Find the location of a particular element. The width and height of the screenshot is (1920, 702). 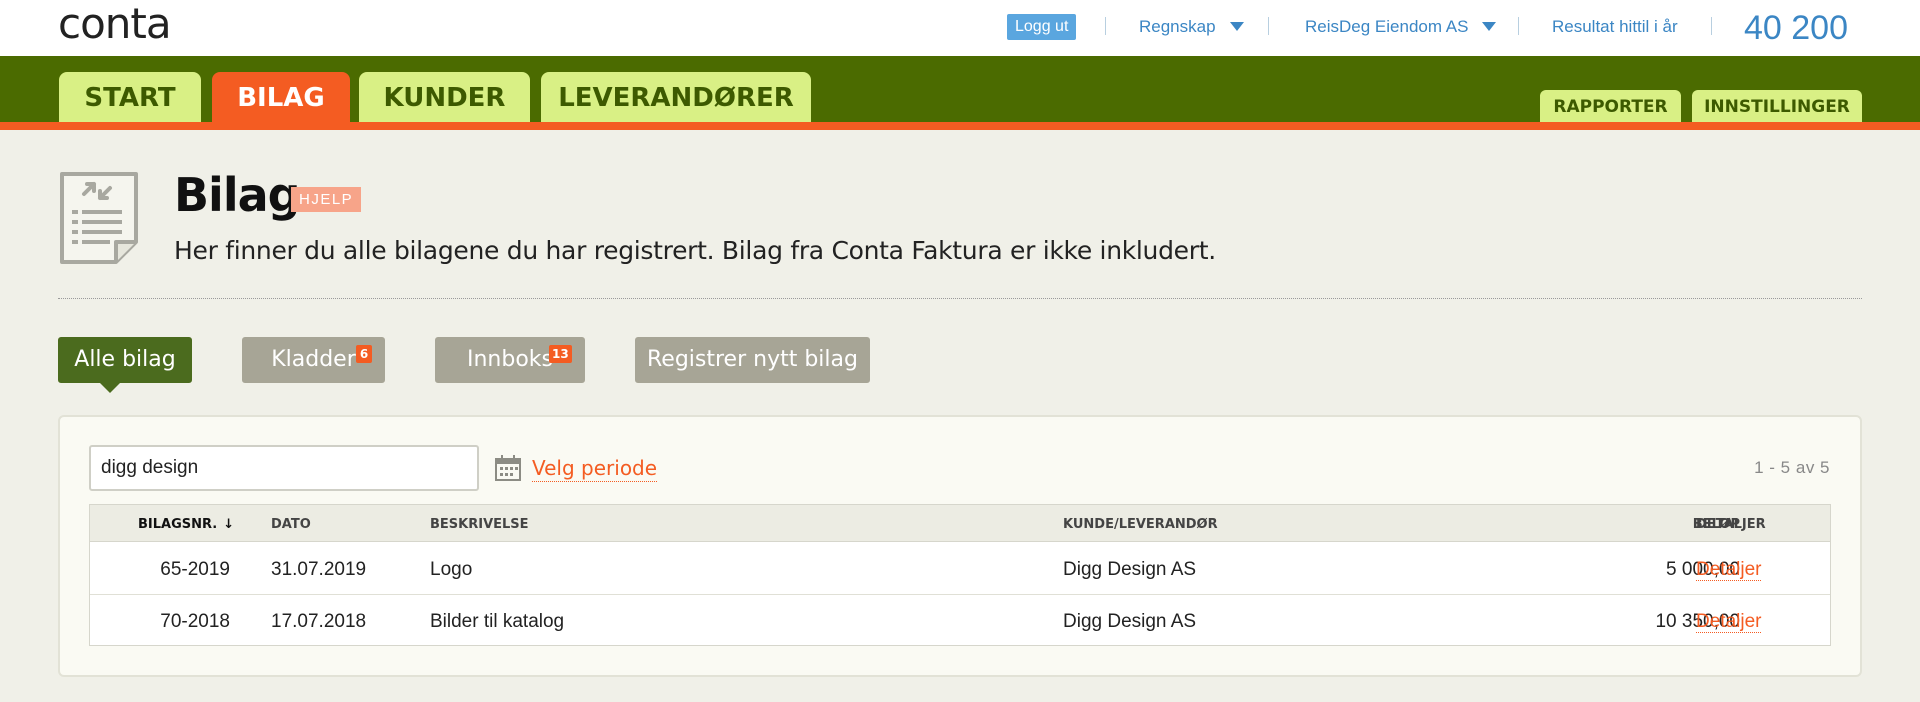

company-dropdown: ReisDeg Eiendom AS is located at coordinates (1401, 27).